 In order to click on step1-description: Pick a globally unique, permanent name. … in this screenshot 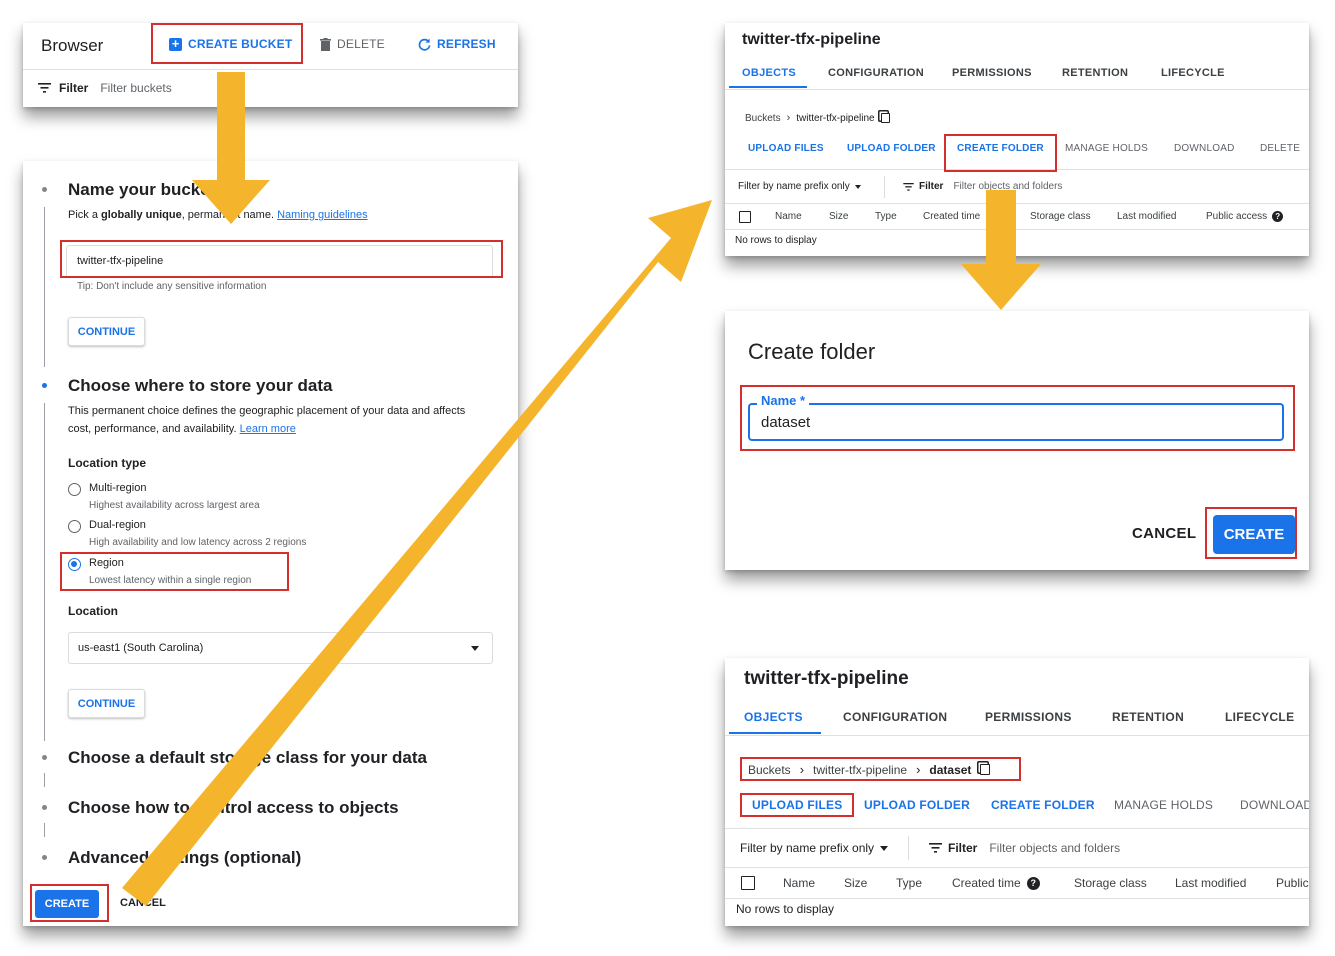, I will do `click(218, 215)`.